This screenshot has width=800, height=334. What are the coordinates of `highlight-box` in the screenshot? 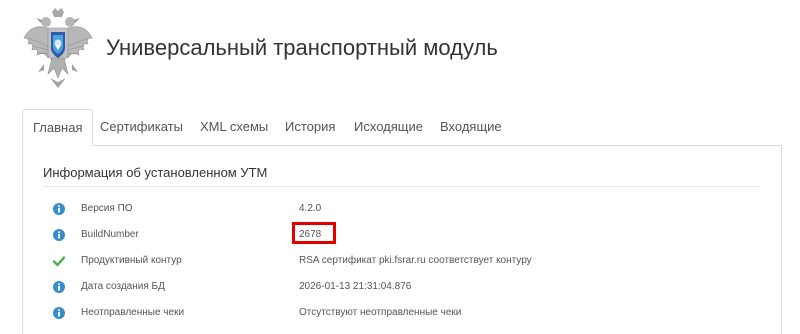 It's located at (314, 233).